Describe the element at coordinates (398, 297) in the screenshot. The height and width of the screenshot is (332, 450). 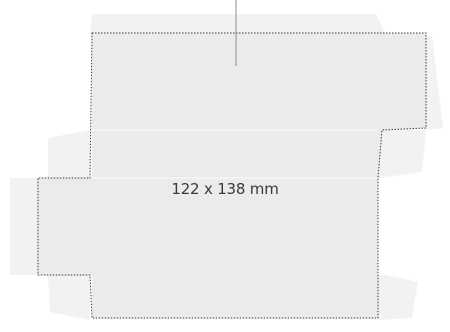
I see `right-lower-flap` at that location.